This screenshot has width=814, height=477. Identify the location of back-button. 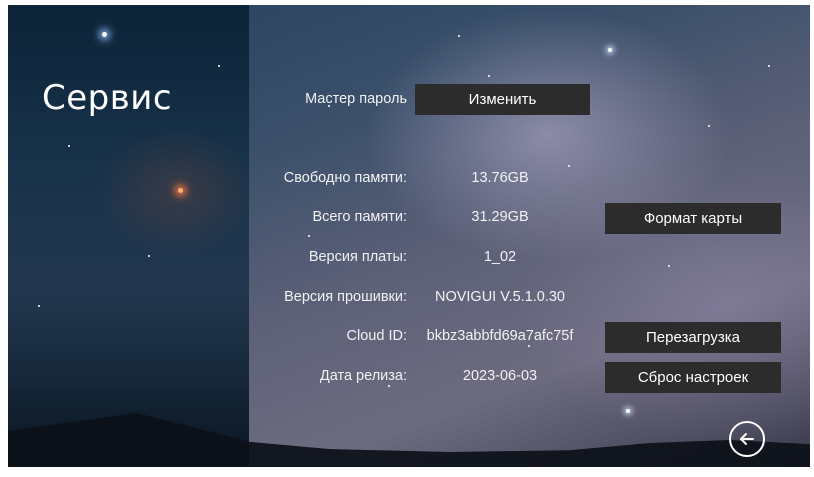
(747, 439).